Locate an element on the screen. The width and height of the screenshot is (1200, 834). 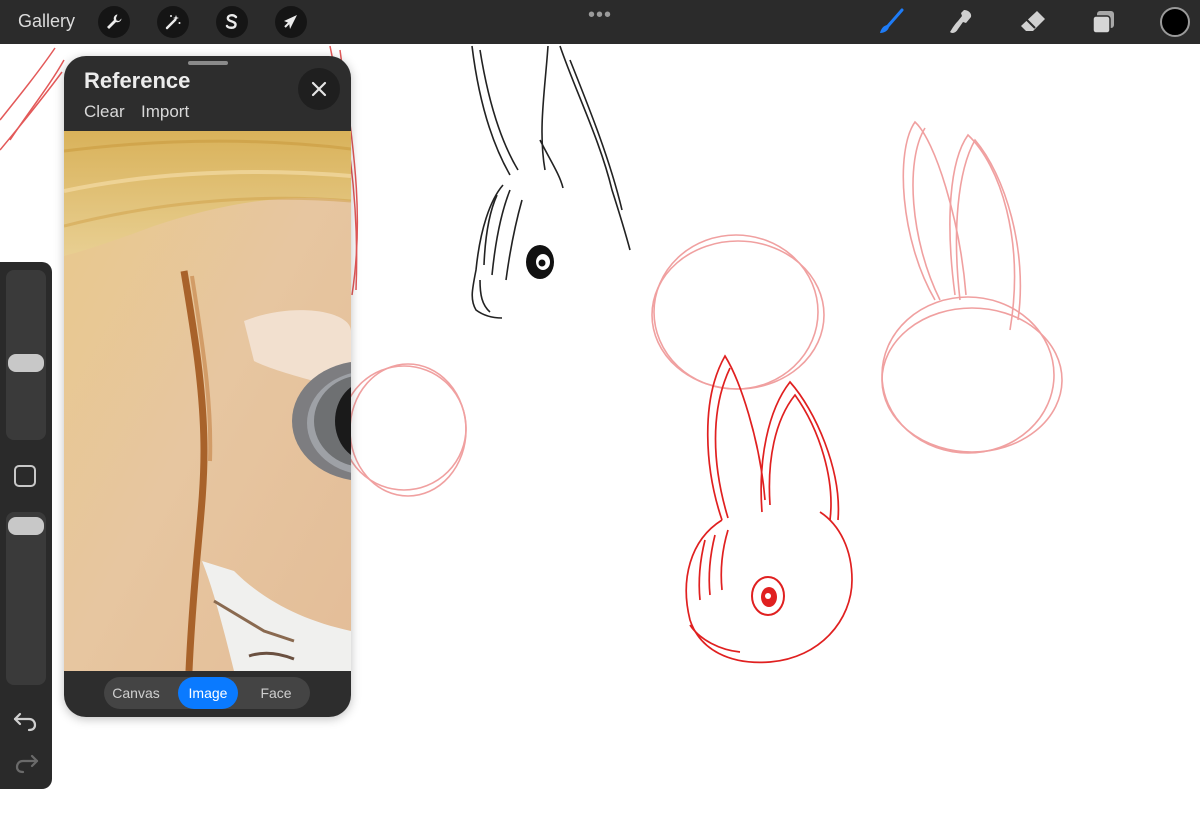
left-sidebar is located at coordinates (26, 525).